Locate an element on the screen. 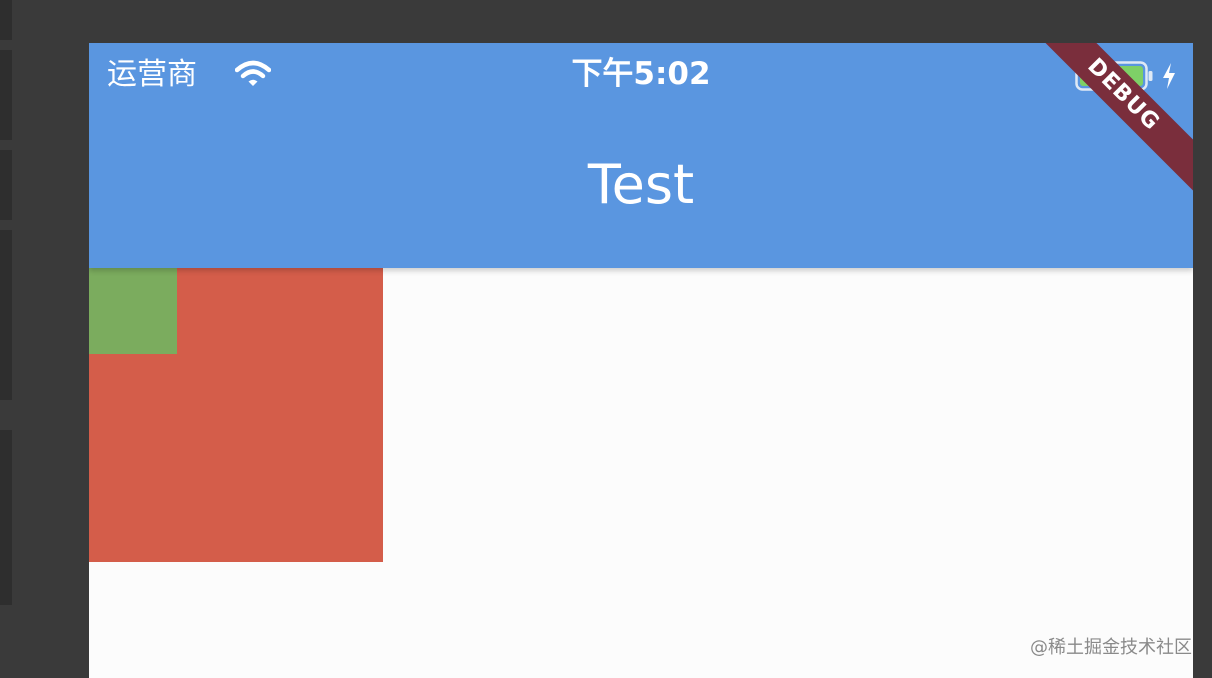  watermark: @稀土掘金技术社区 is located at coordinates (1111, 647).